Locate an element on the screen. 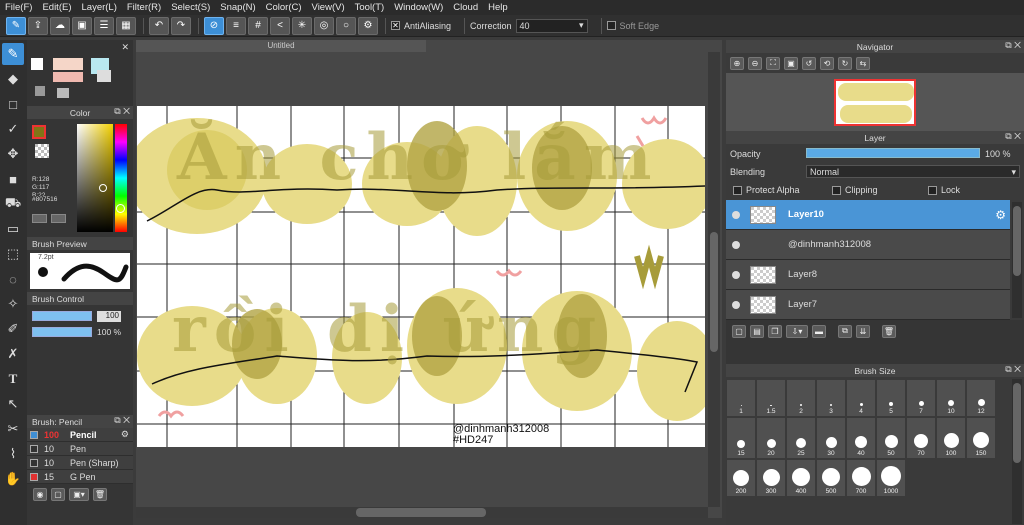  brush-size-preset: 50 is located at coordinates (891, 438).